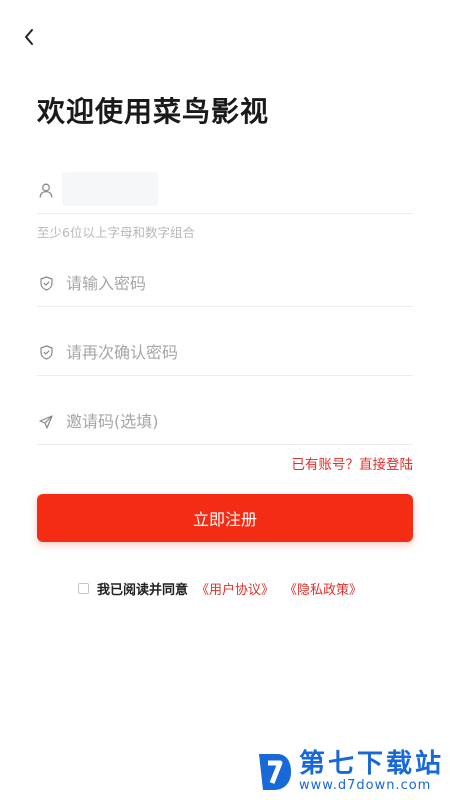 This screenshot has width=450, height=800. I want to click on user-icon, so click(46, 191).